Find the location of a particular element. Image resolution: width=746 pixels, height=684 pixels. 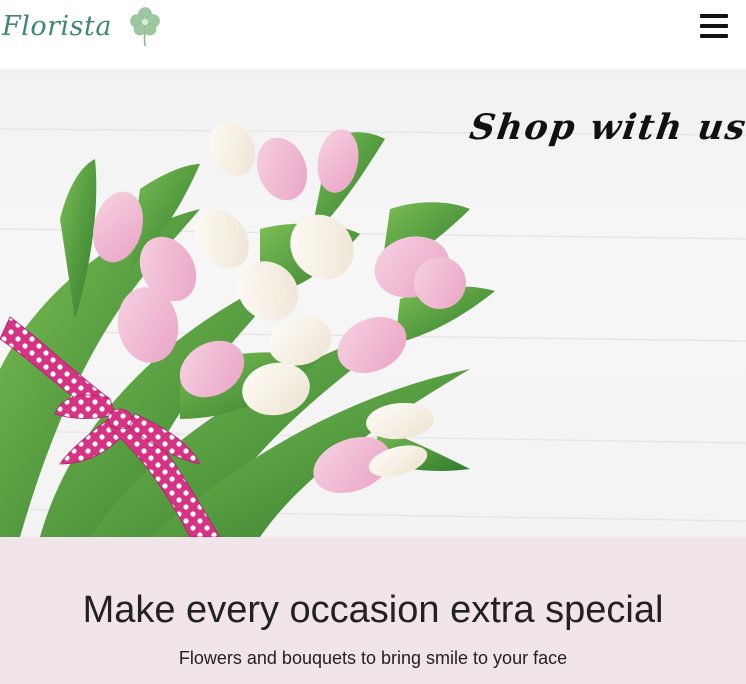

hero-headline: Shop with us is located at coordinates (606, 127).